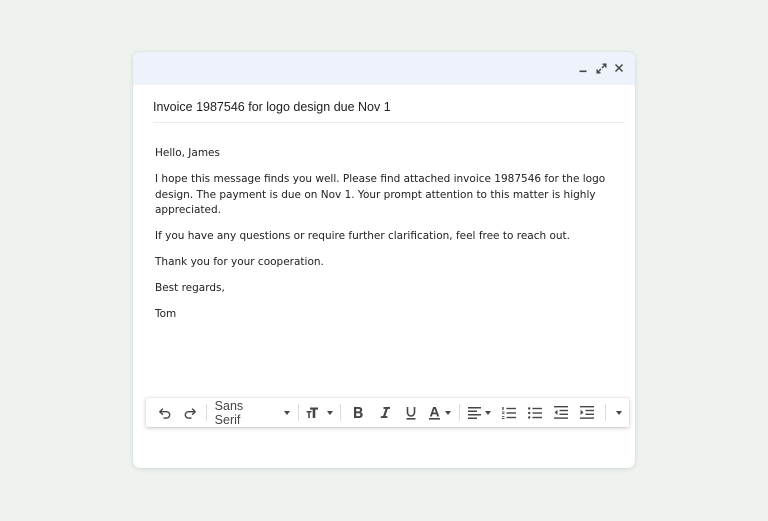 This screenshot has height=521, width=768. What do you see at coordinates (189, 413) in the screenshot?
I see `redo-icon` at bounding box center [189, 413].